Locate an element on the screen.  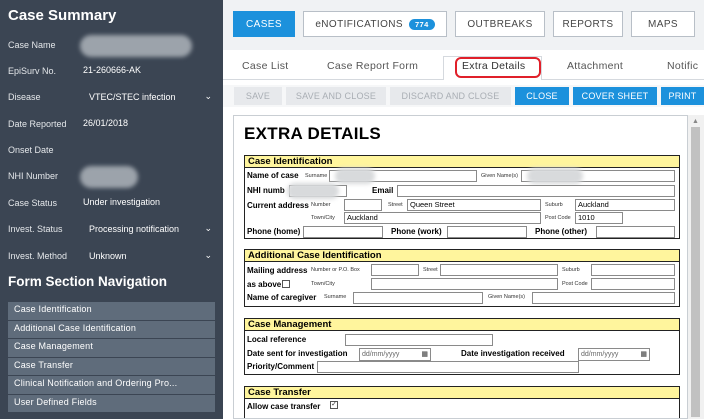
case-identification-header: Case Identification is located at coordinates (462, 162).